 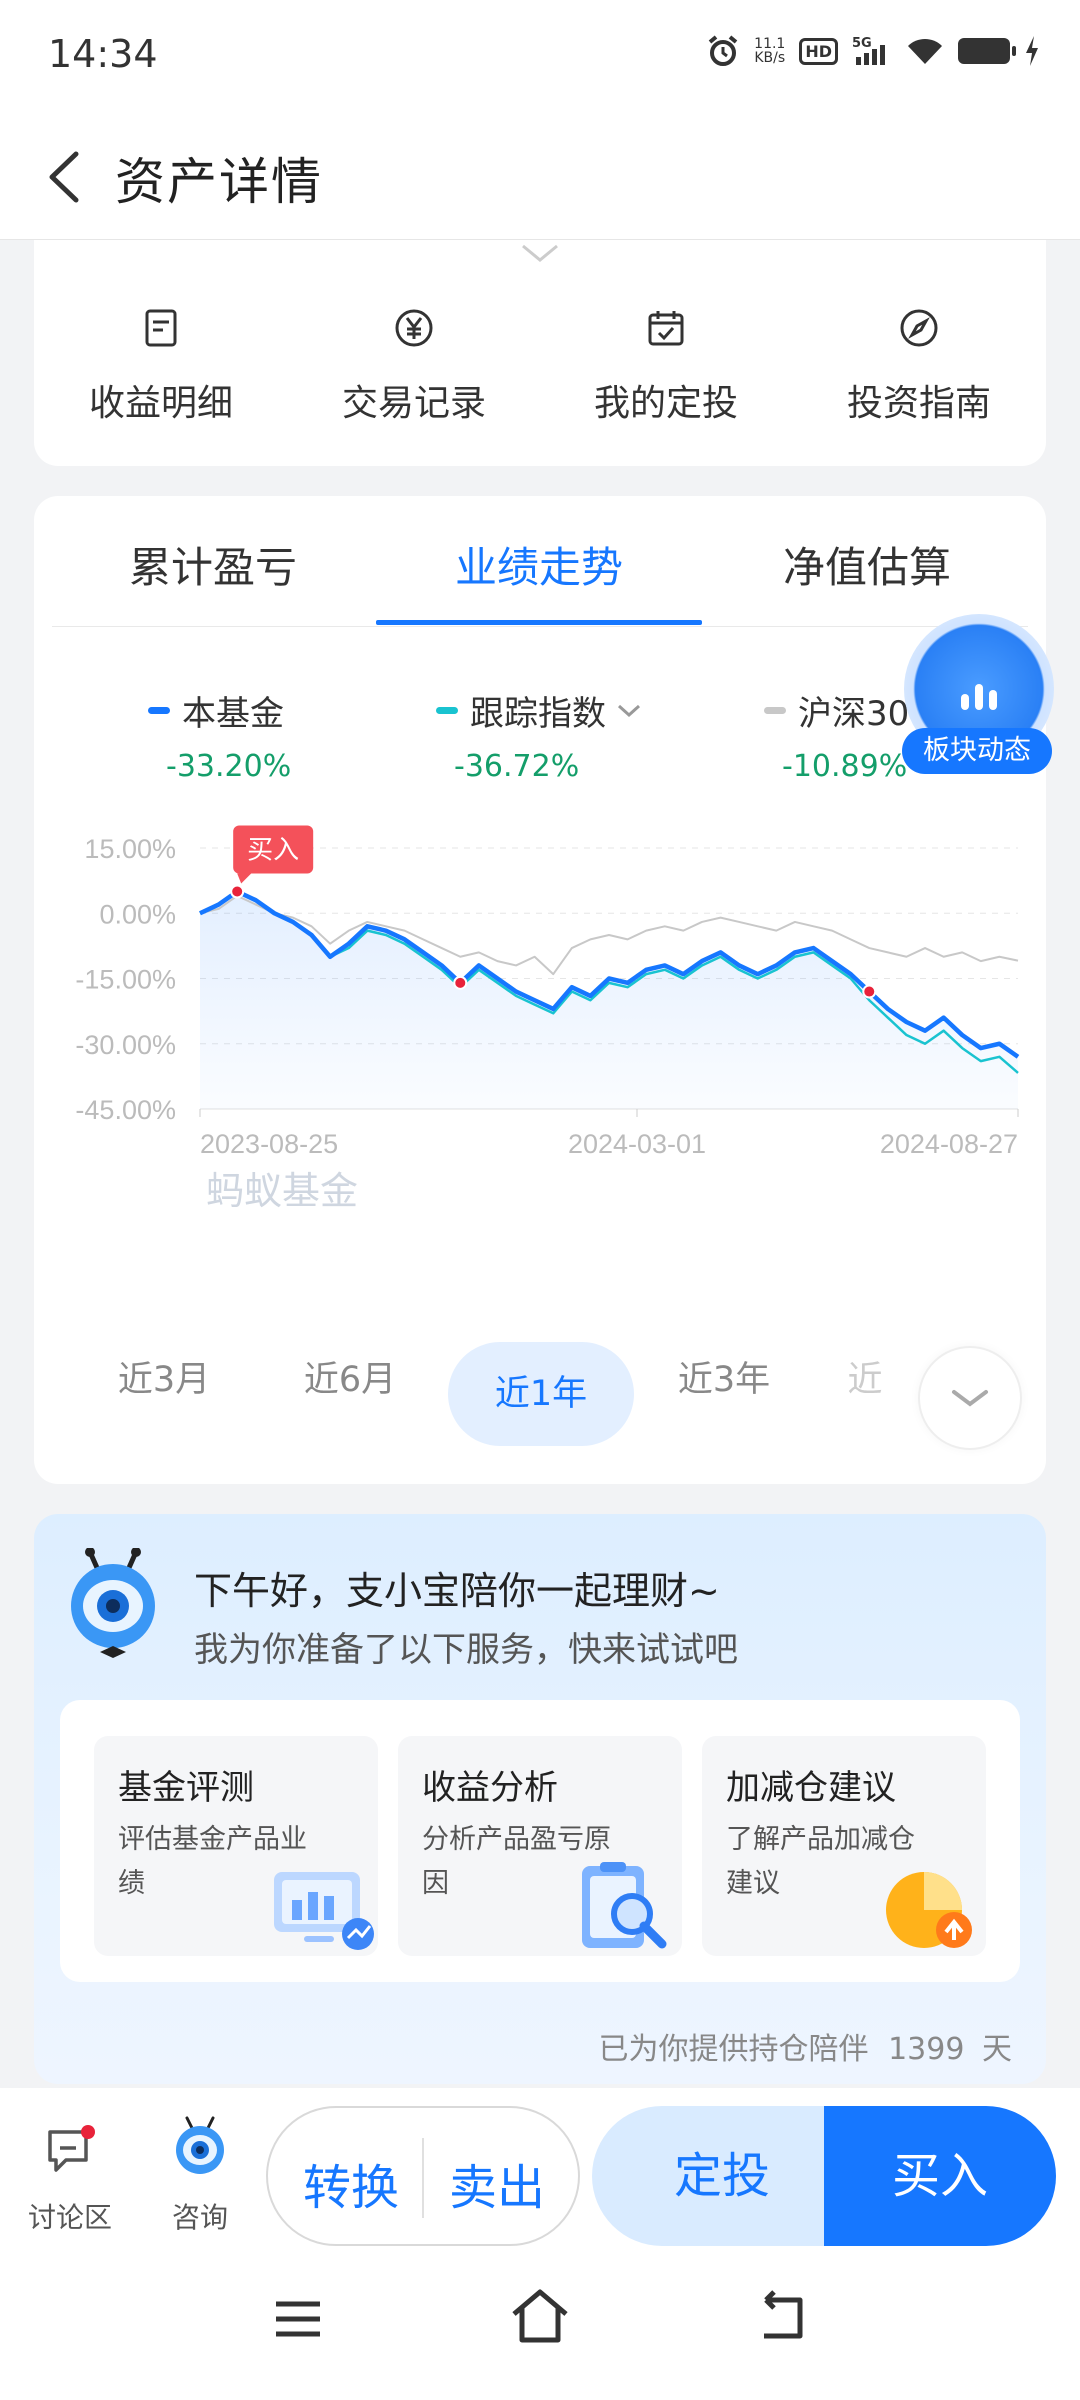 I want to click on convert-sell-group: 转换 卖出, so click(x=423, y=2176).